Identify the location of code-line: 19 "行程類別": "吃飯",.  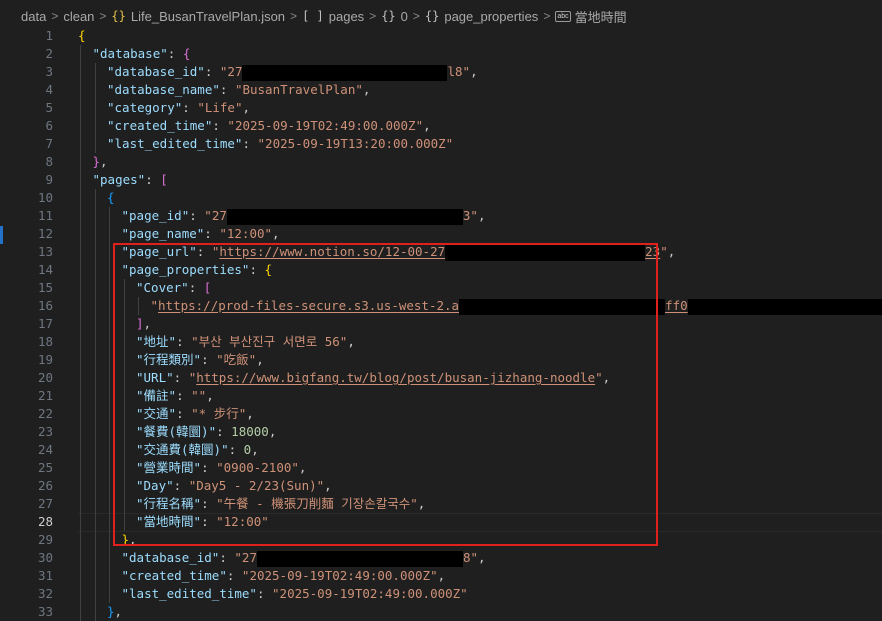
(441, 360).